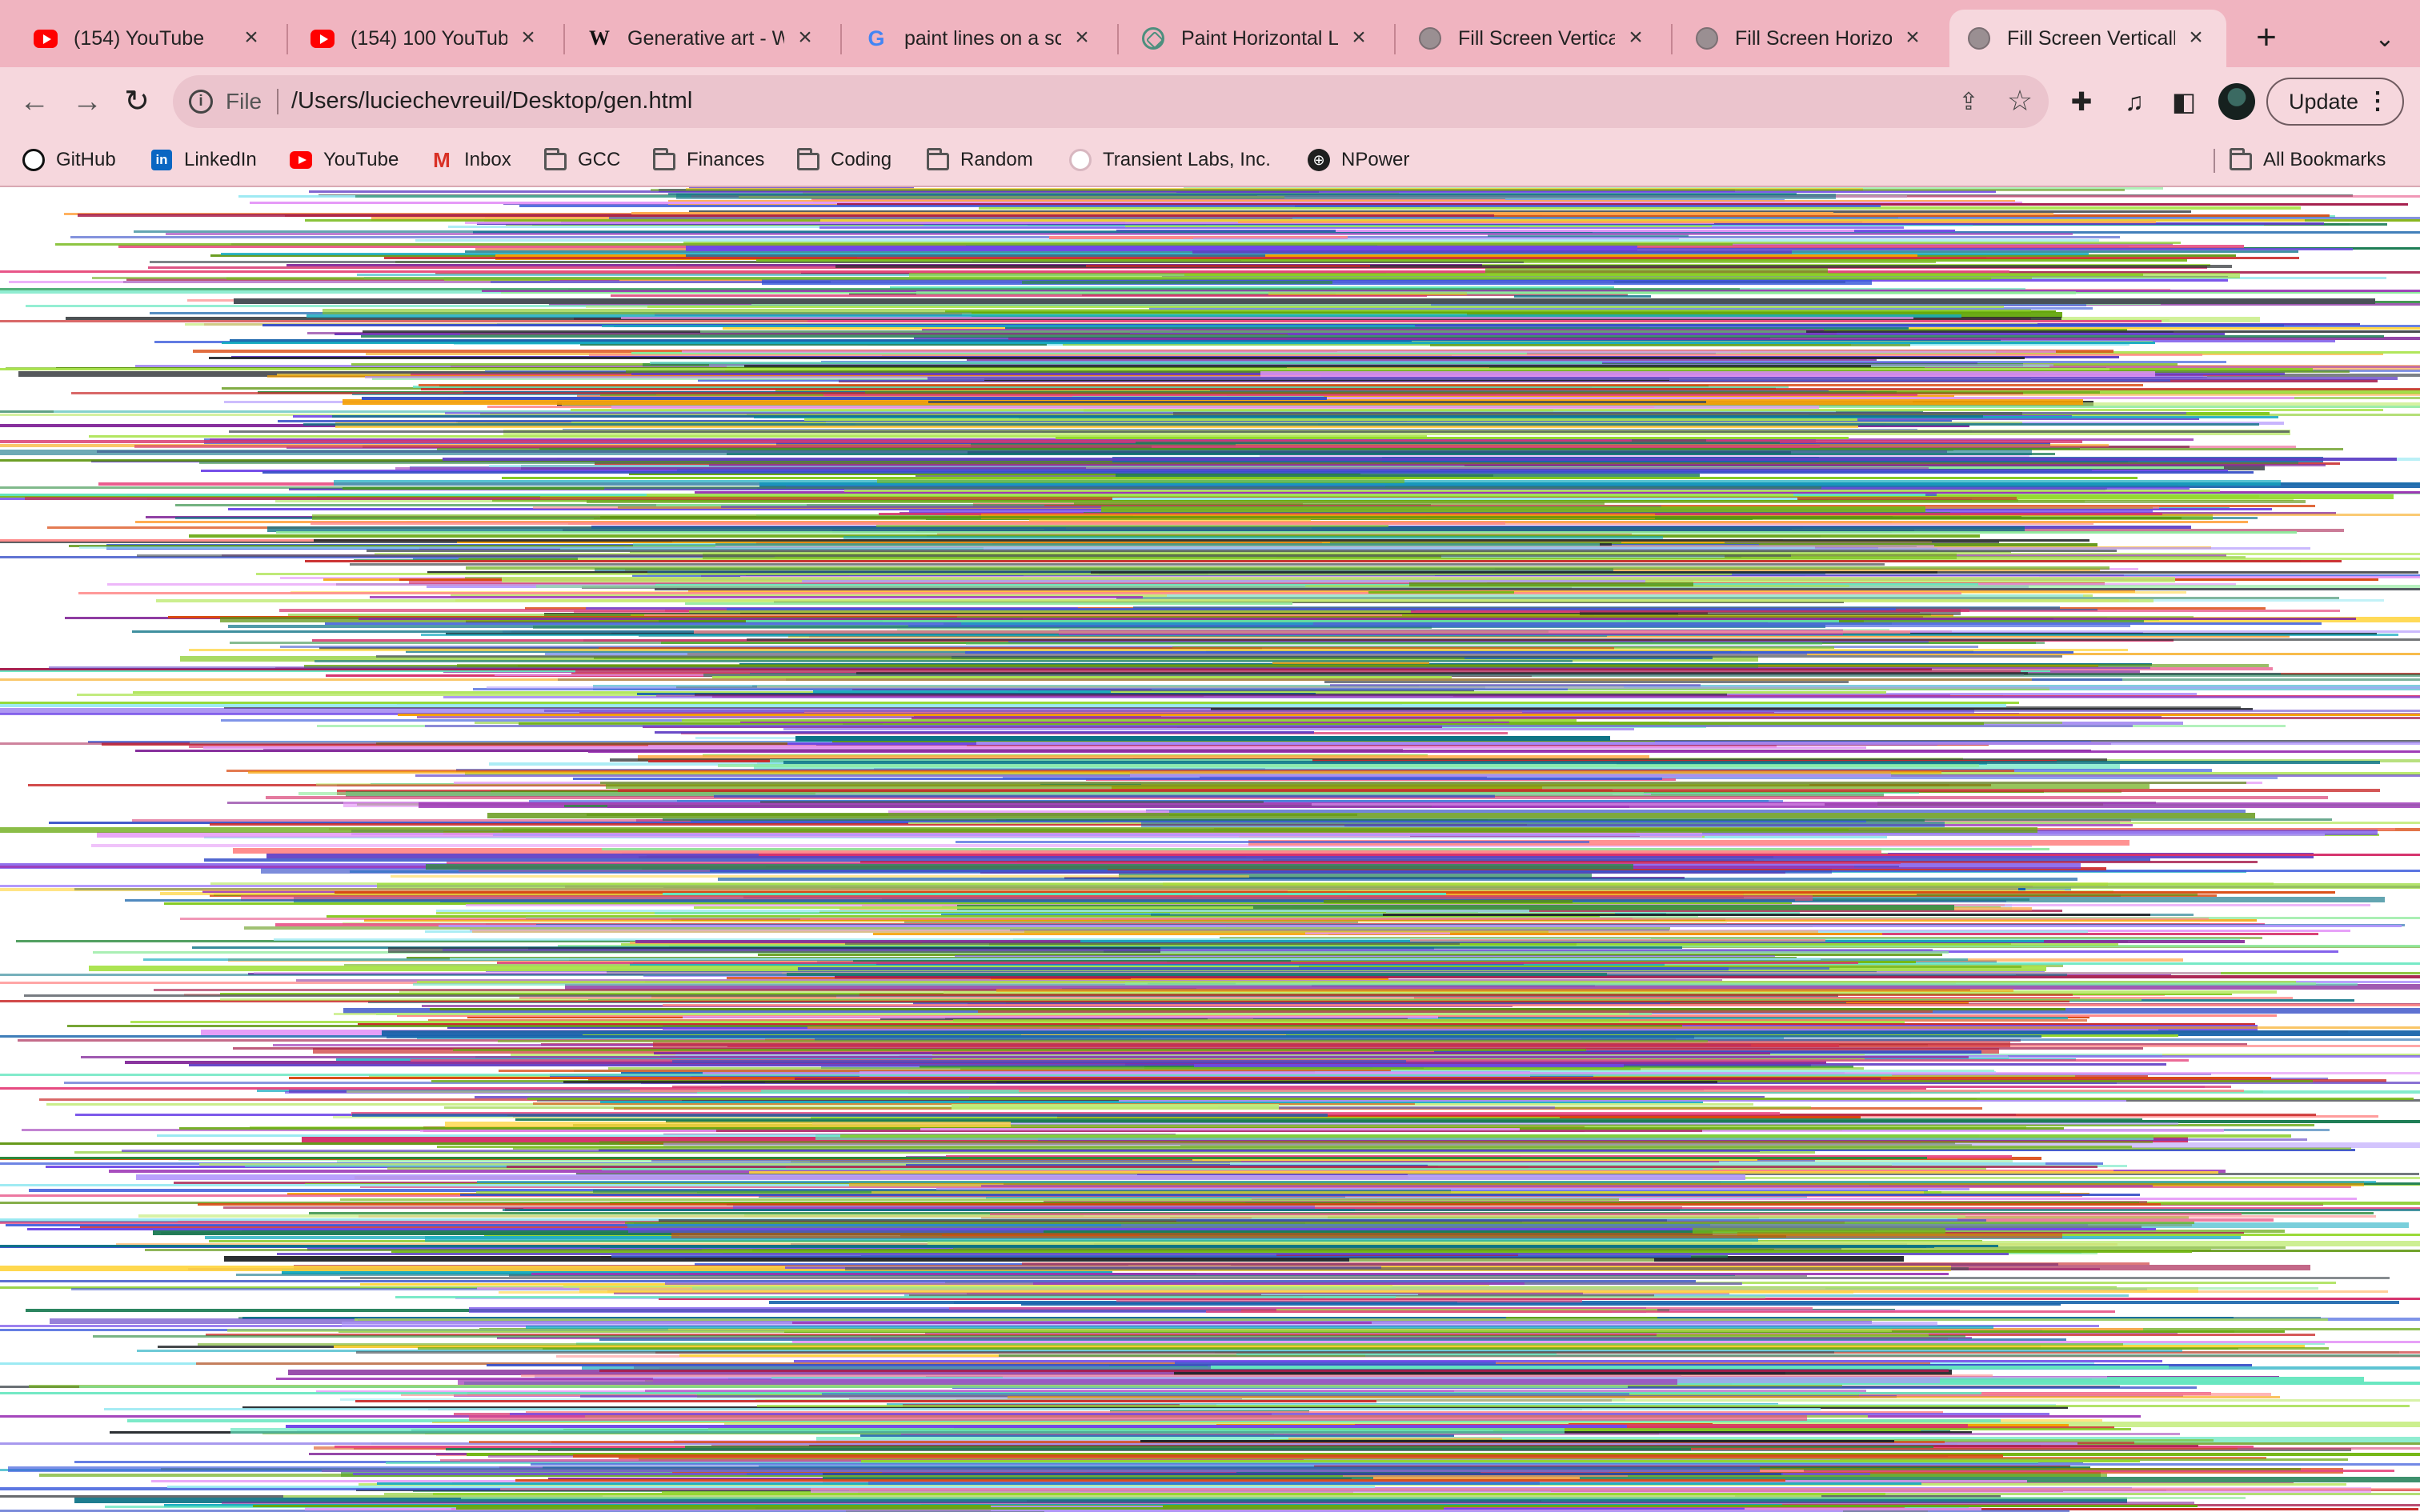 This screenshot has height=1512, width=2420. What do you see at coordinates (726, 159) in the screenshot?
I see `bookmark-label: Finances` at bounding box center [726, 159].